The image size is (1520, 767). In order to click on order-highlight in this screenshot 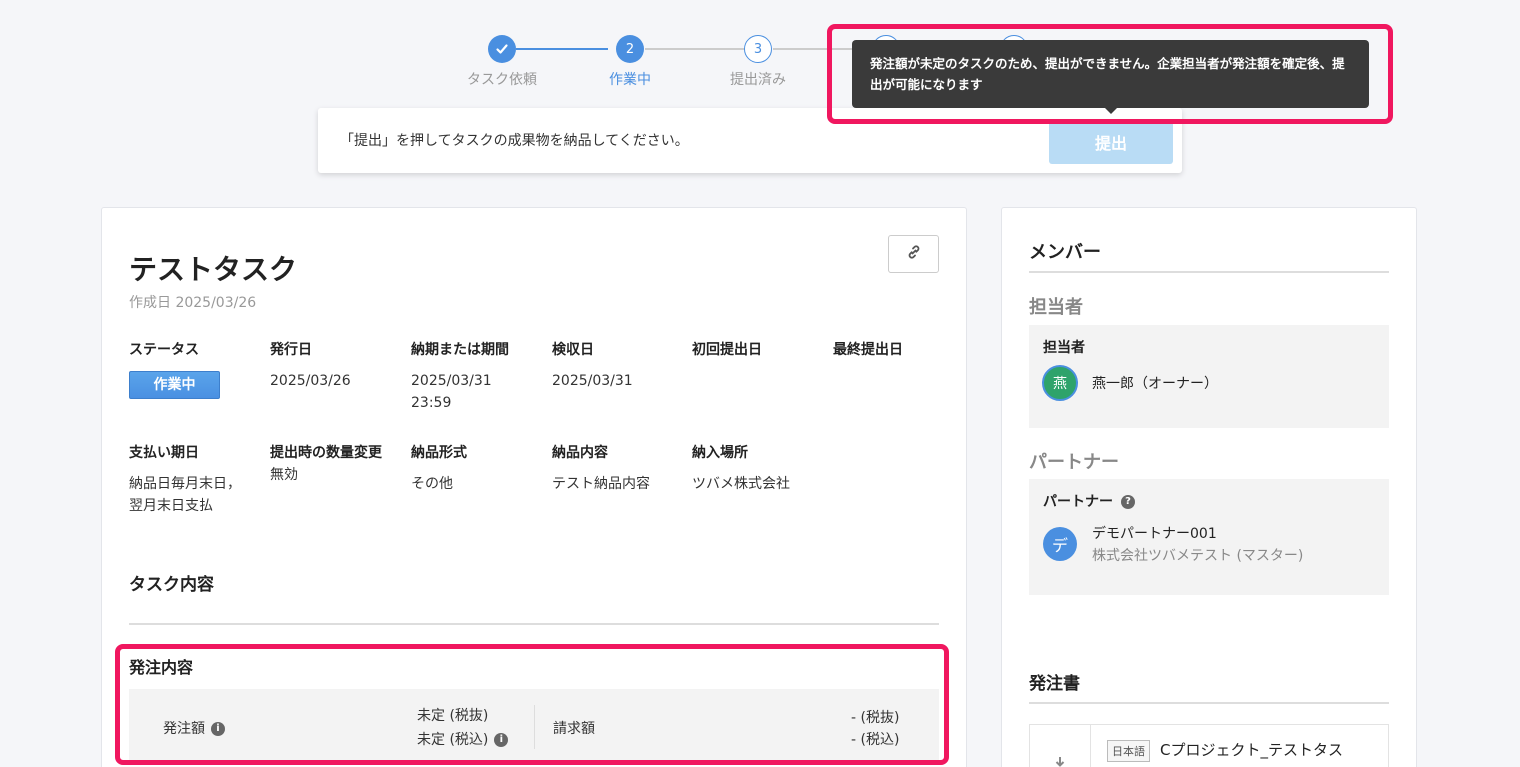, I will do `click(532, 704)`.